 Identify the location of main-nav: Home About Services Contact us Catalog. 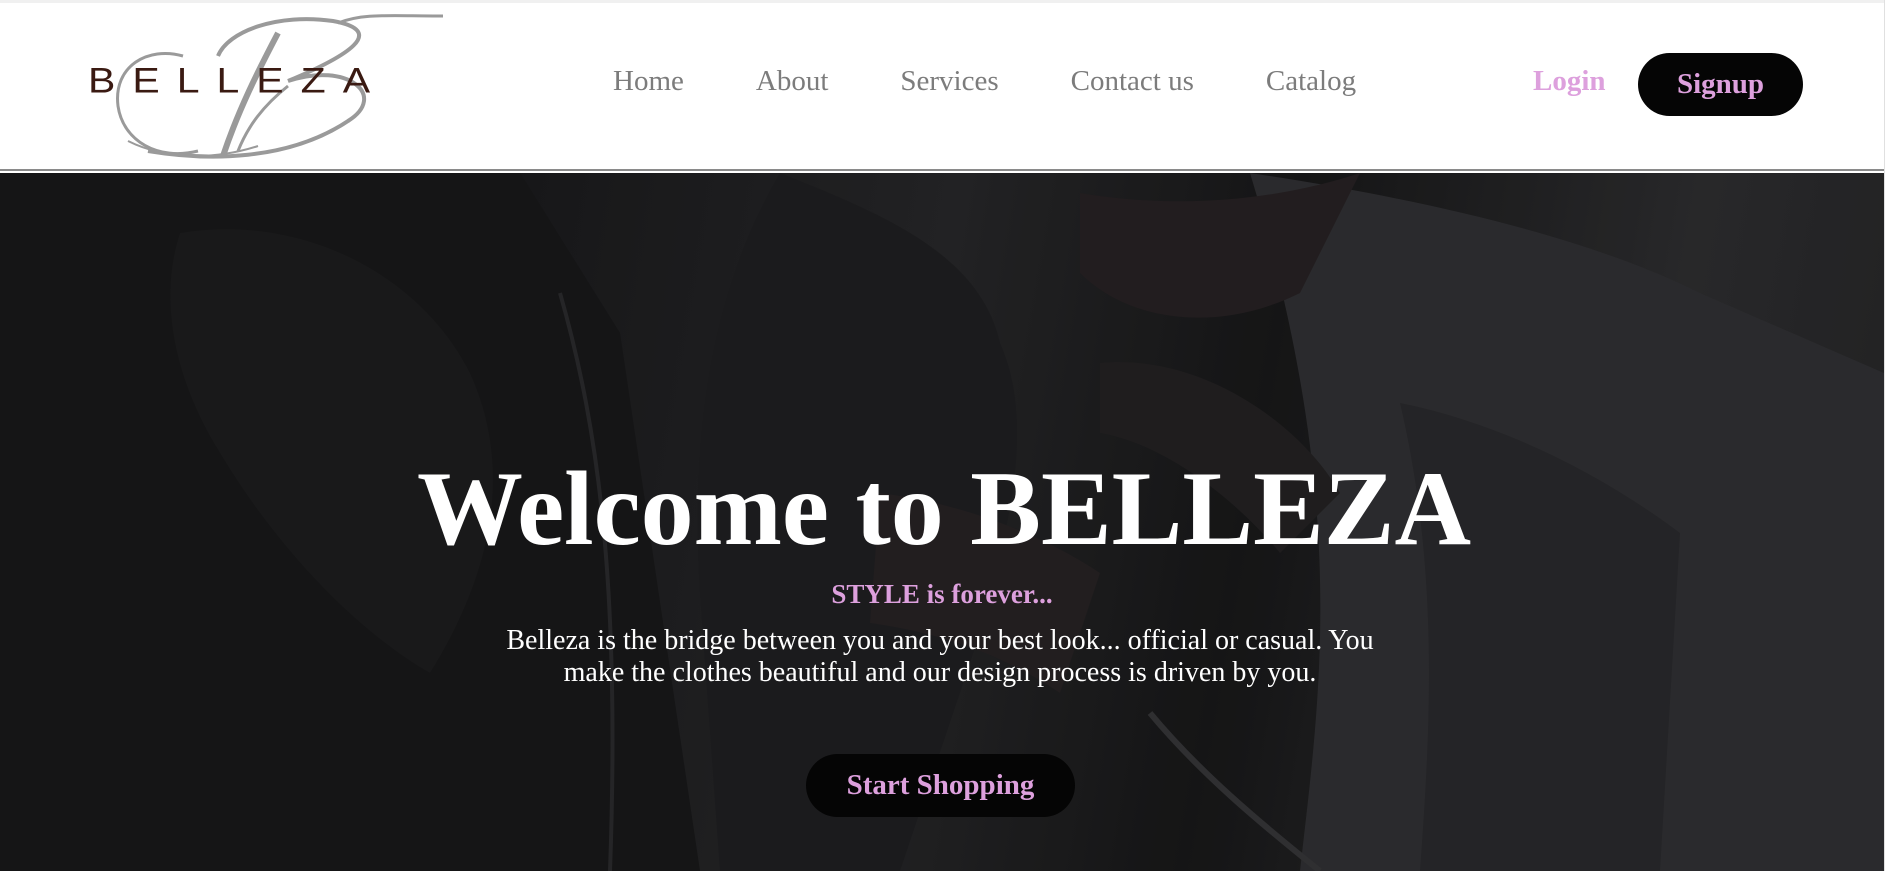
(984, 81).